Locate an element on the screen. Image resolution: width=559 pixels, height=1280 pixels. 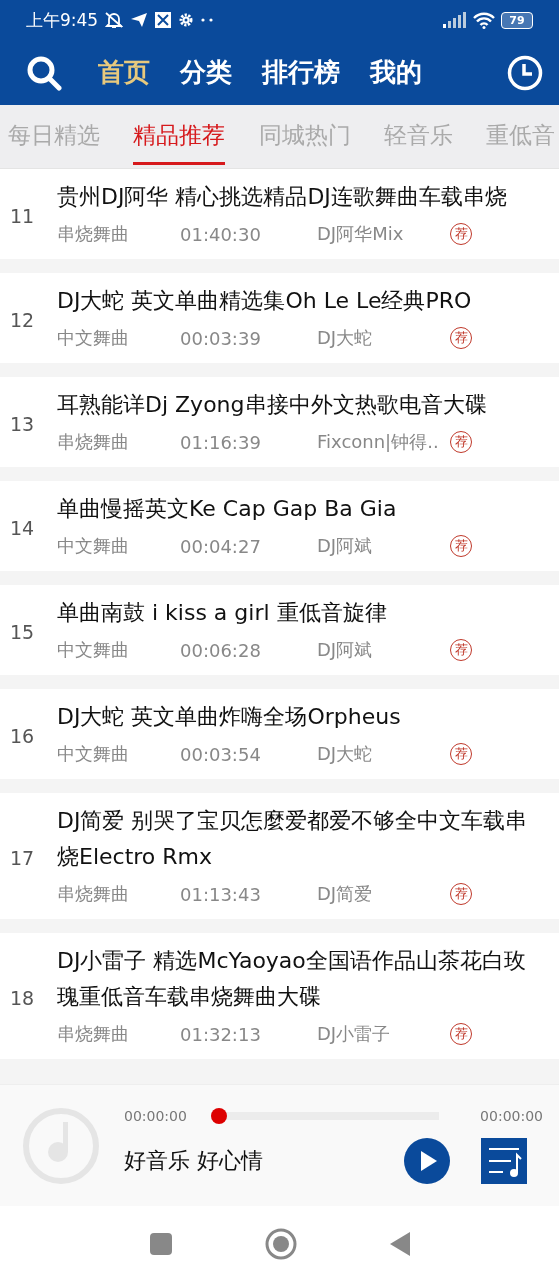
song-duration: 00:03:39 is located at coordinates (221, 338).